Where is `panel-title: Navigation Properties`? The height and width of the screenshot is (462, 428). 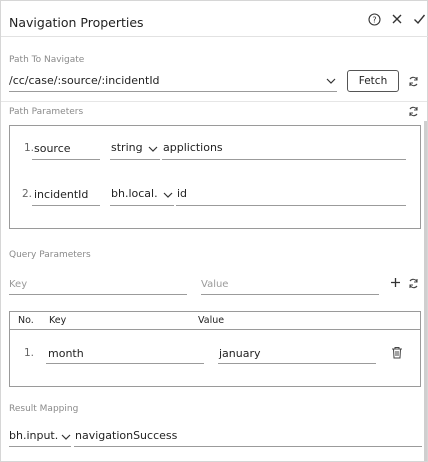
panel-title: Navigation Properties is located at coordinates (76, 22).